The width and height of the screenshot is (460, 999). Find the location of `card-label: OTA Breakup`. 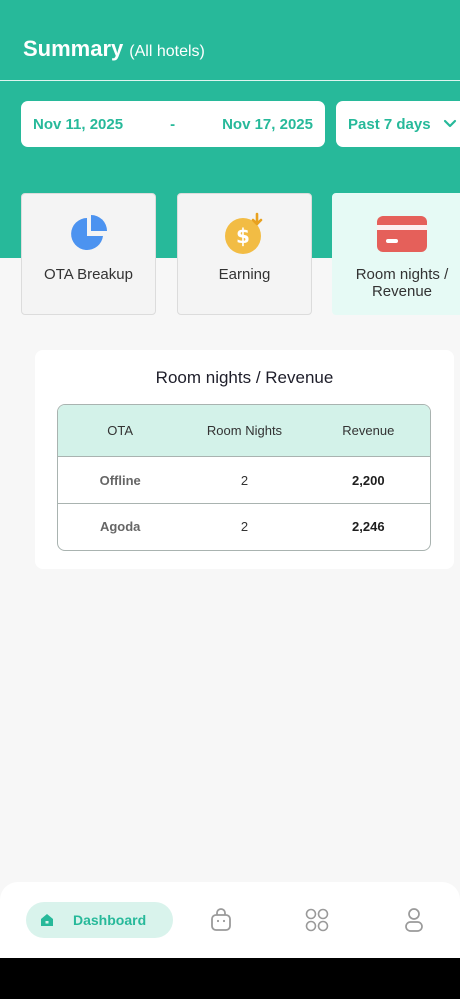

card-label: OTA Breakup is located at coordinates (88, 274).